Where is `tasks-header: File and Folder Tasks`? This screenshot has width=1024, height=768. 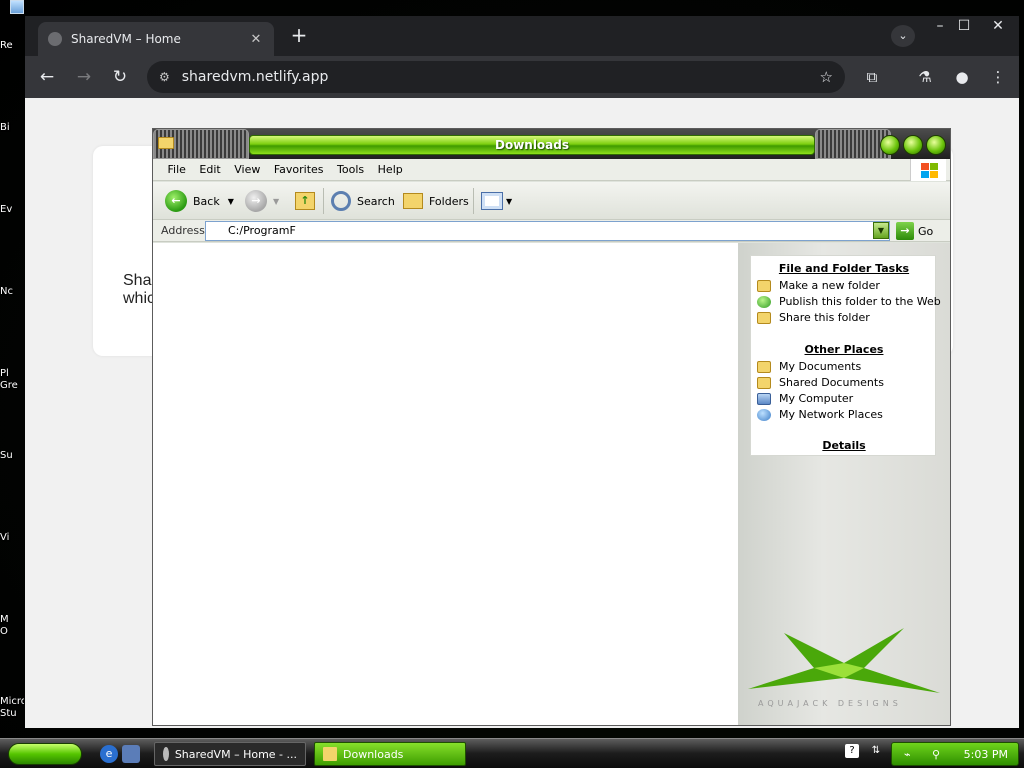
tasks-header: File and Folder Tasks is located at coordinates (844, 268).